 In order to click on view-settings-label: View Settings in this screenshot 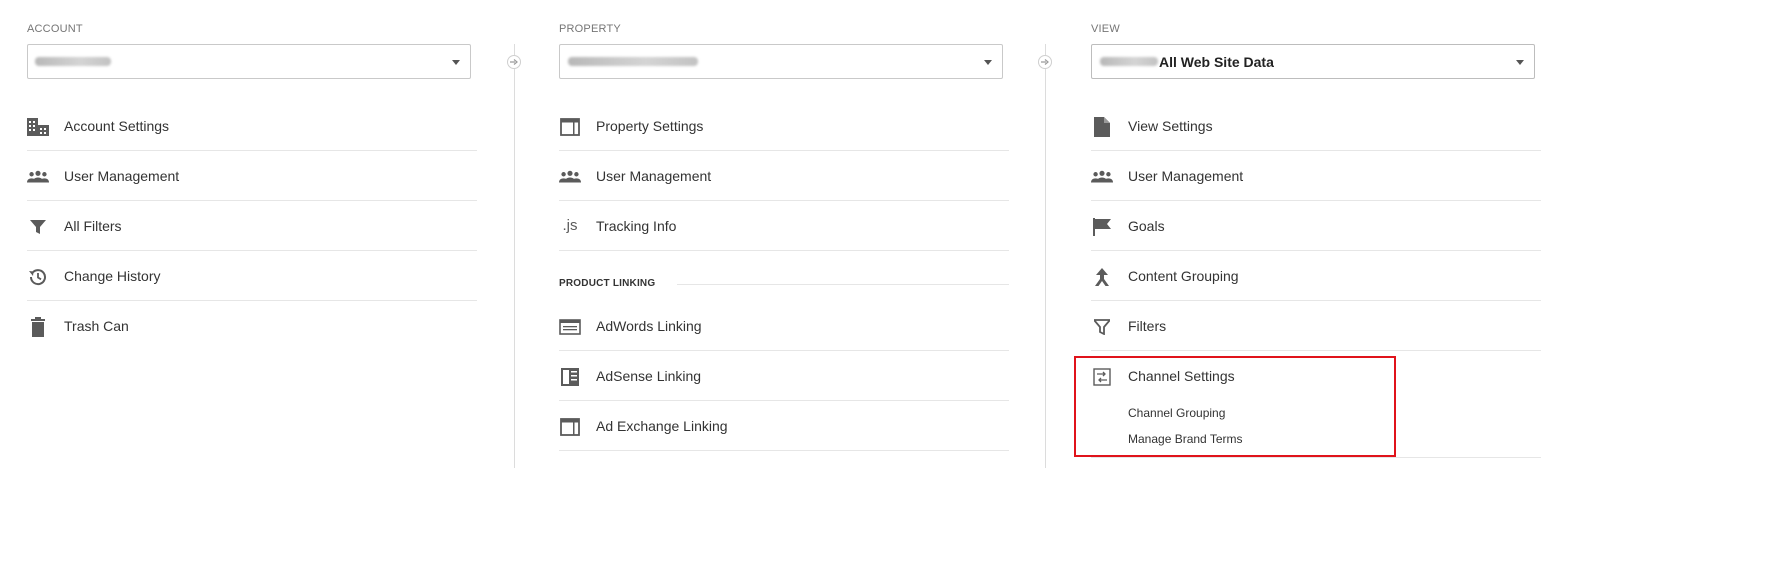, I will do `click(1170, 126)`.